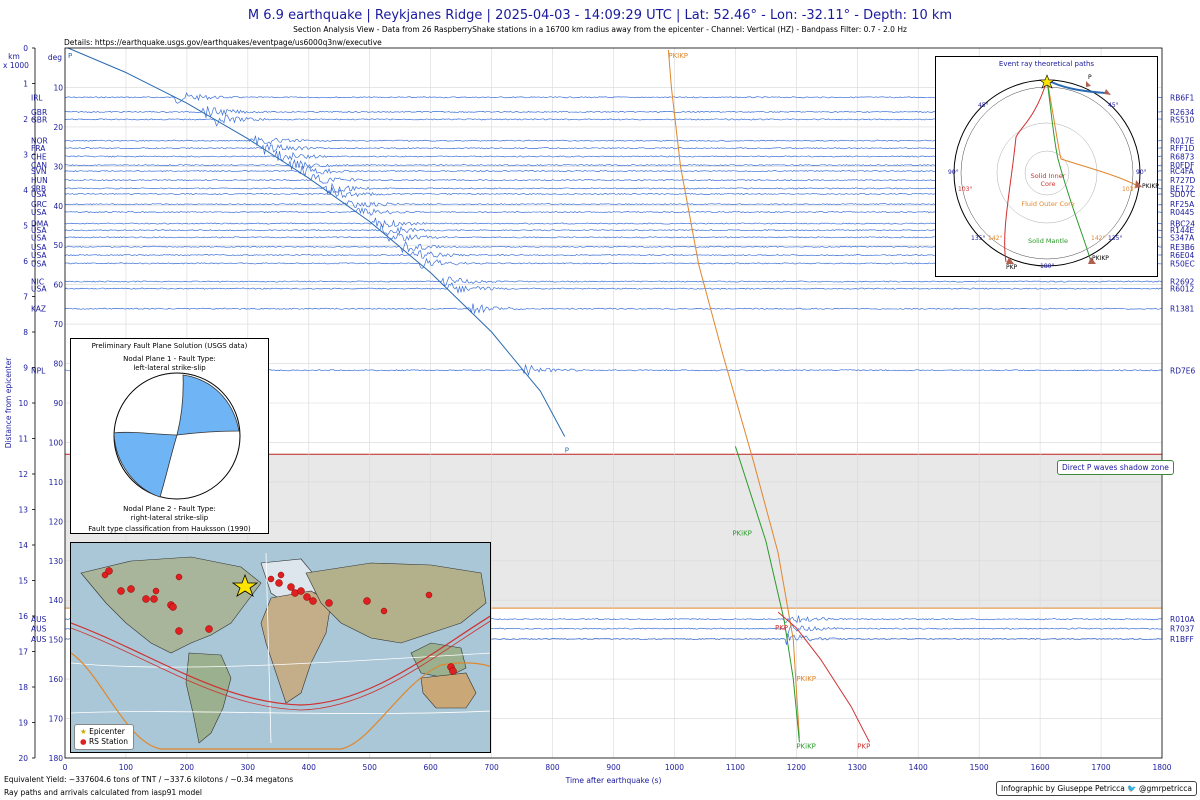 The image size is (1200, 800). Describe the element at coordinates (1182, 237) in the screenshot. I see `station-code-label: S347A` at that location.